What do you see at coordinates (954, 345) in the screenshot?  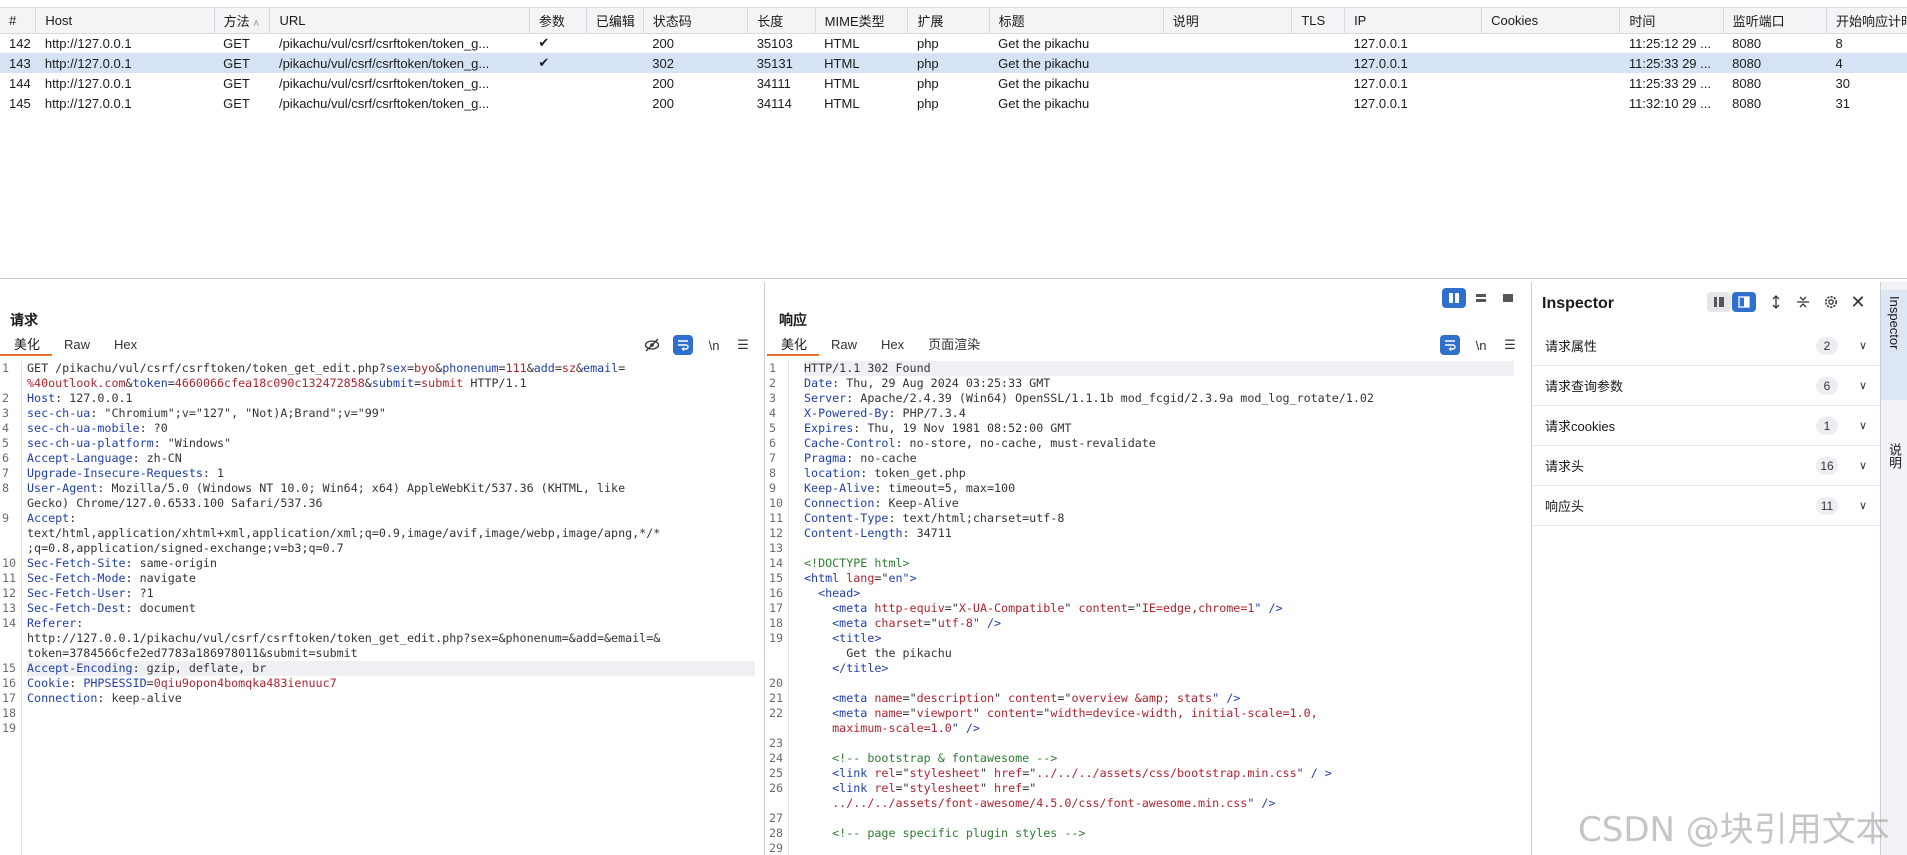 I see `tab-3: 页面渲染` at bounding box center [954, 345].